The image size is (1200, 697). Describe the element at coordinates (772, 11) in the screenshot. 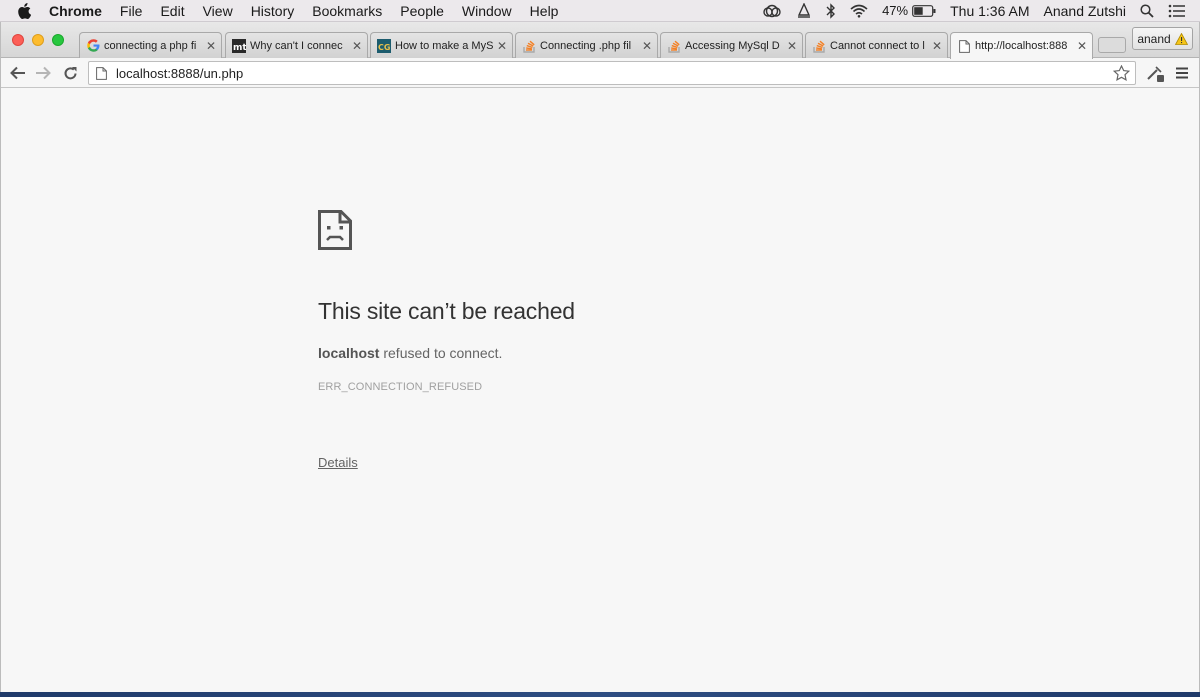

I see `creative-cloud-icon` at that location.